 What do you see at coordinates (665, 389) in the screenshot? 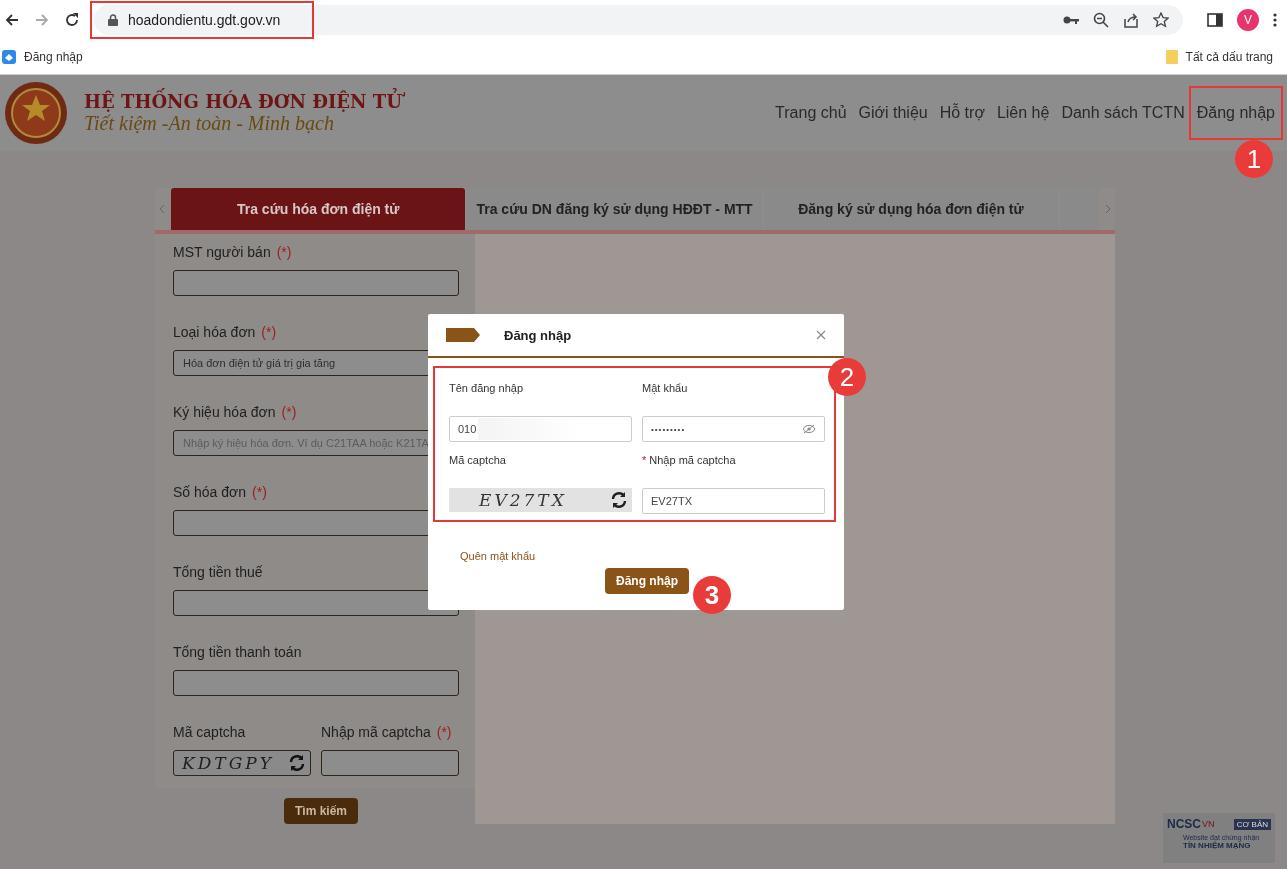
I see `field-label: Mật khẩu` at bounding box center [665, 389].